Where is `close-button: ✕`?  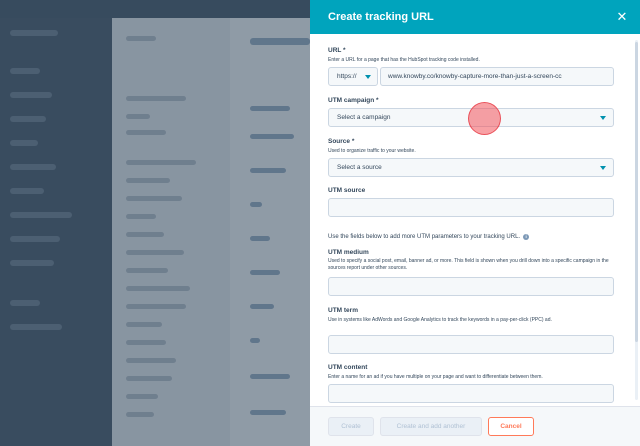
close-button: ✕ is located at coordinates (622, 17).